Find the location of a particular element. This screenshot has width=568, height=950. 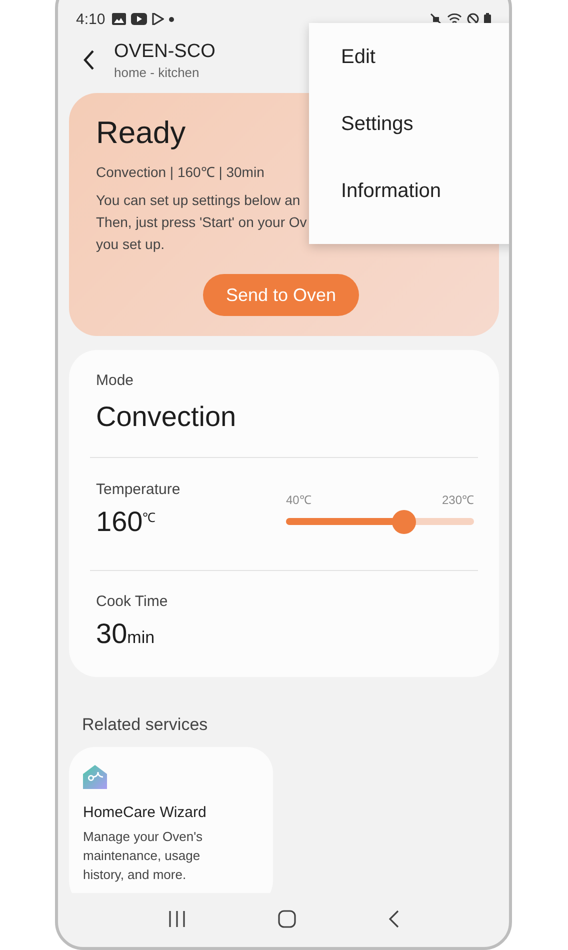

house-icon is located at coordinates (95, 777).